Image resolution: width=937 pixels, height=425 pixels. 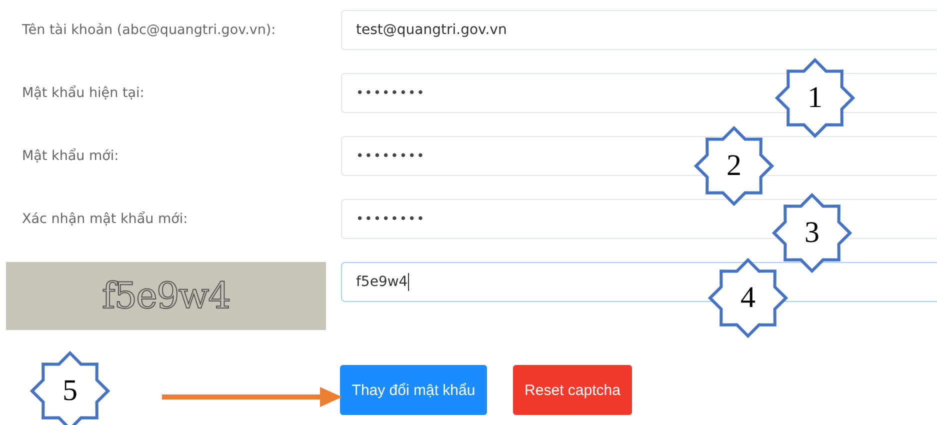 I want to click on step-badge: 3, so click(x=812, y=233).